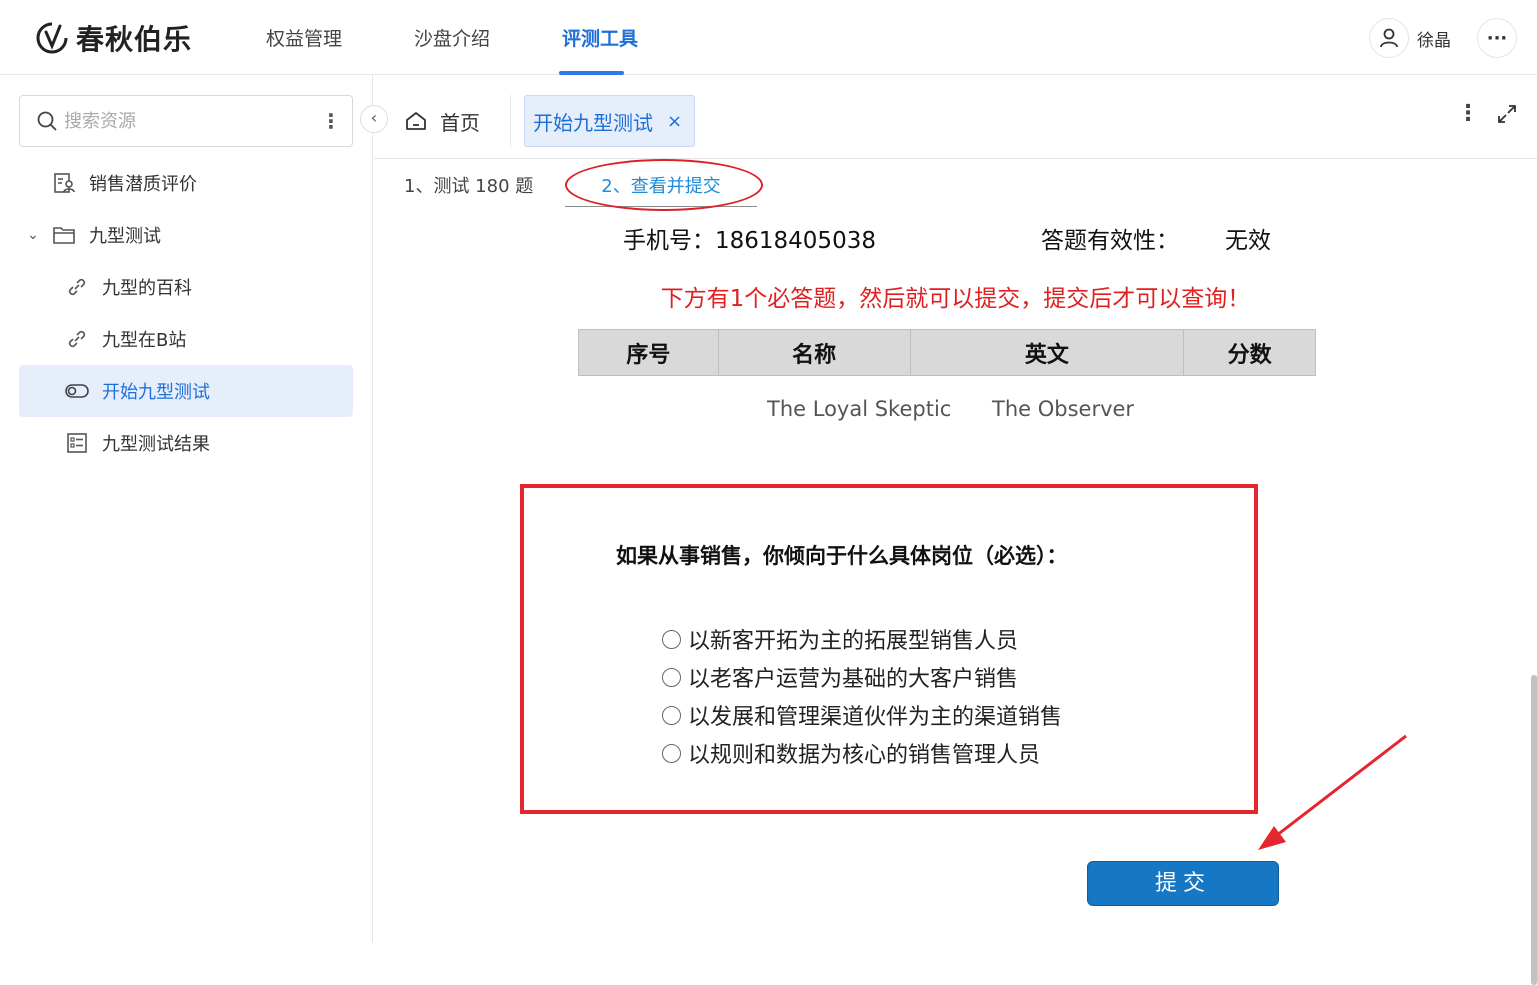 The width and height of the screenshot is (1537, 985). Describe the element at coordinates (1488, 113) in the screenshot. I see `tab-tools: ⋮` at that location.